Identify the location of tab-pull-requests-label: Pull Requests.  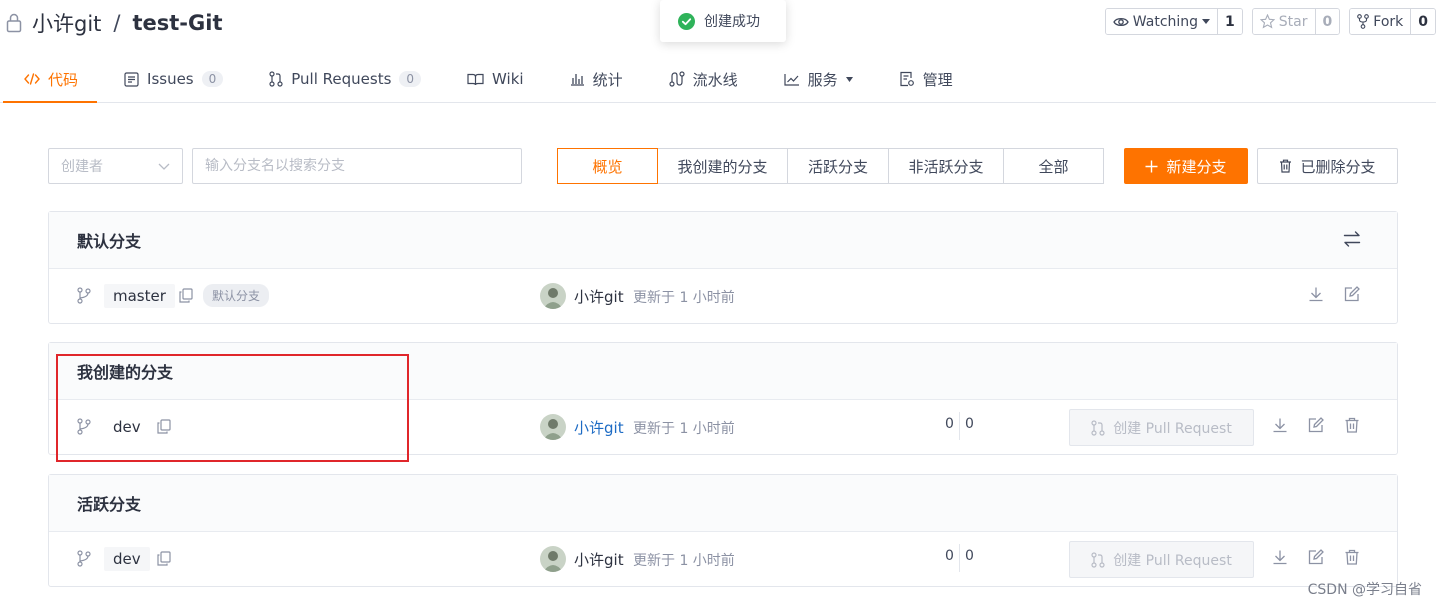
(341, 79).